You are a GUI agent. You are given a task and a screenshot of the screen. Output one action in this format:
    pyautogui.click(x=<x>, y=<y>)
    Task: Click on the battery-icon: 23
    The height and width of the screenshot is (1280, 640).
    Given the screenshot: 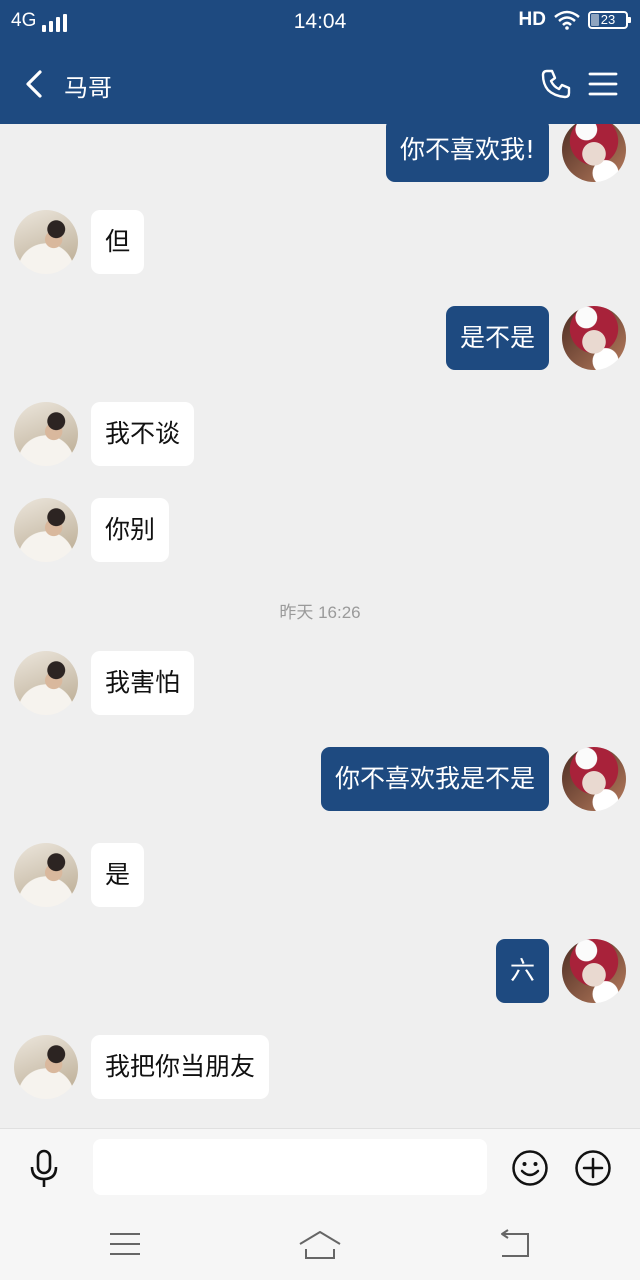 What is the action you would take?
    pyautogui.click(x=609, y=20)
    